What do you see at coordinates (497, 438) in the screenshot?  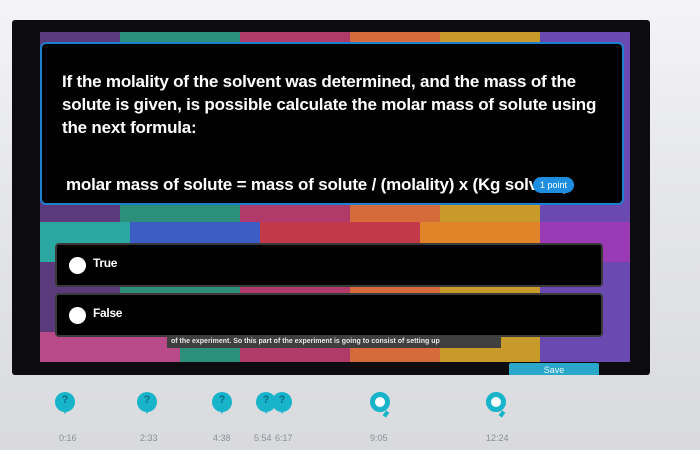 I see `time-label: 12:24` at bounding box center [497, 438].